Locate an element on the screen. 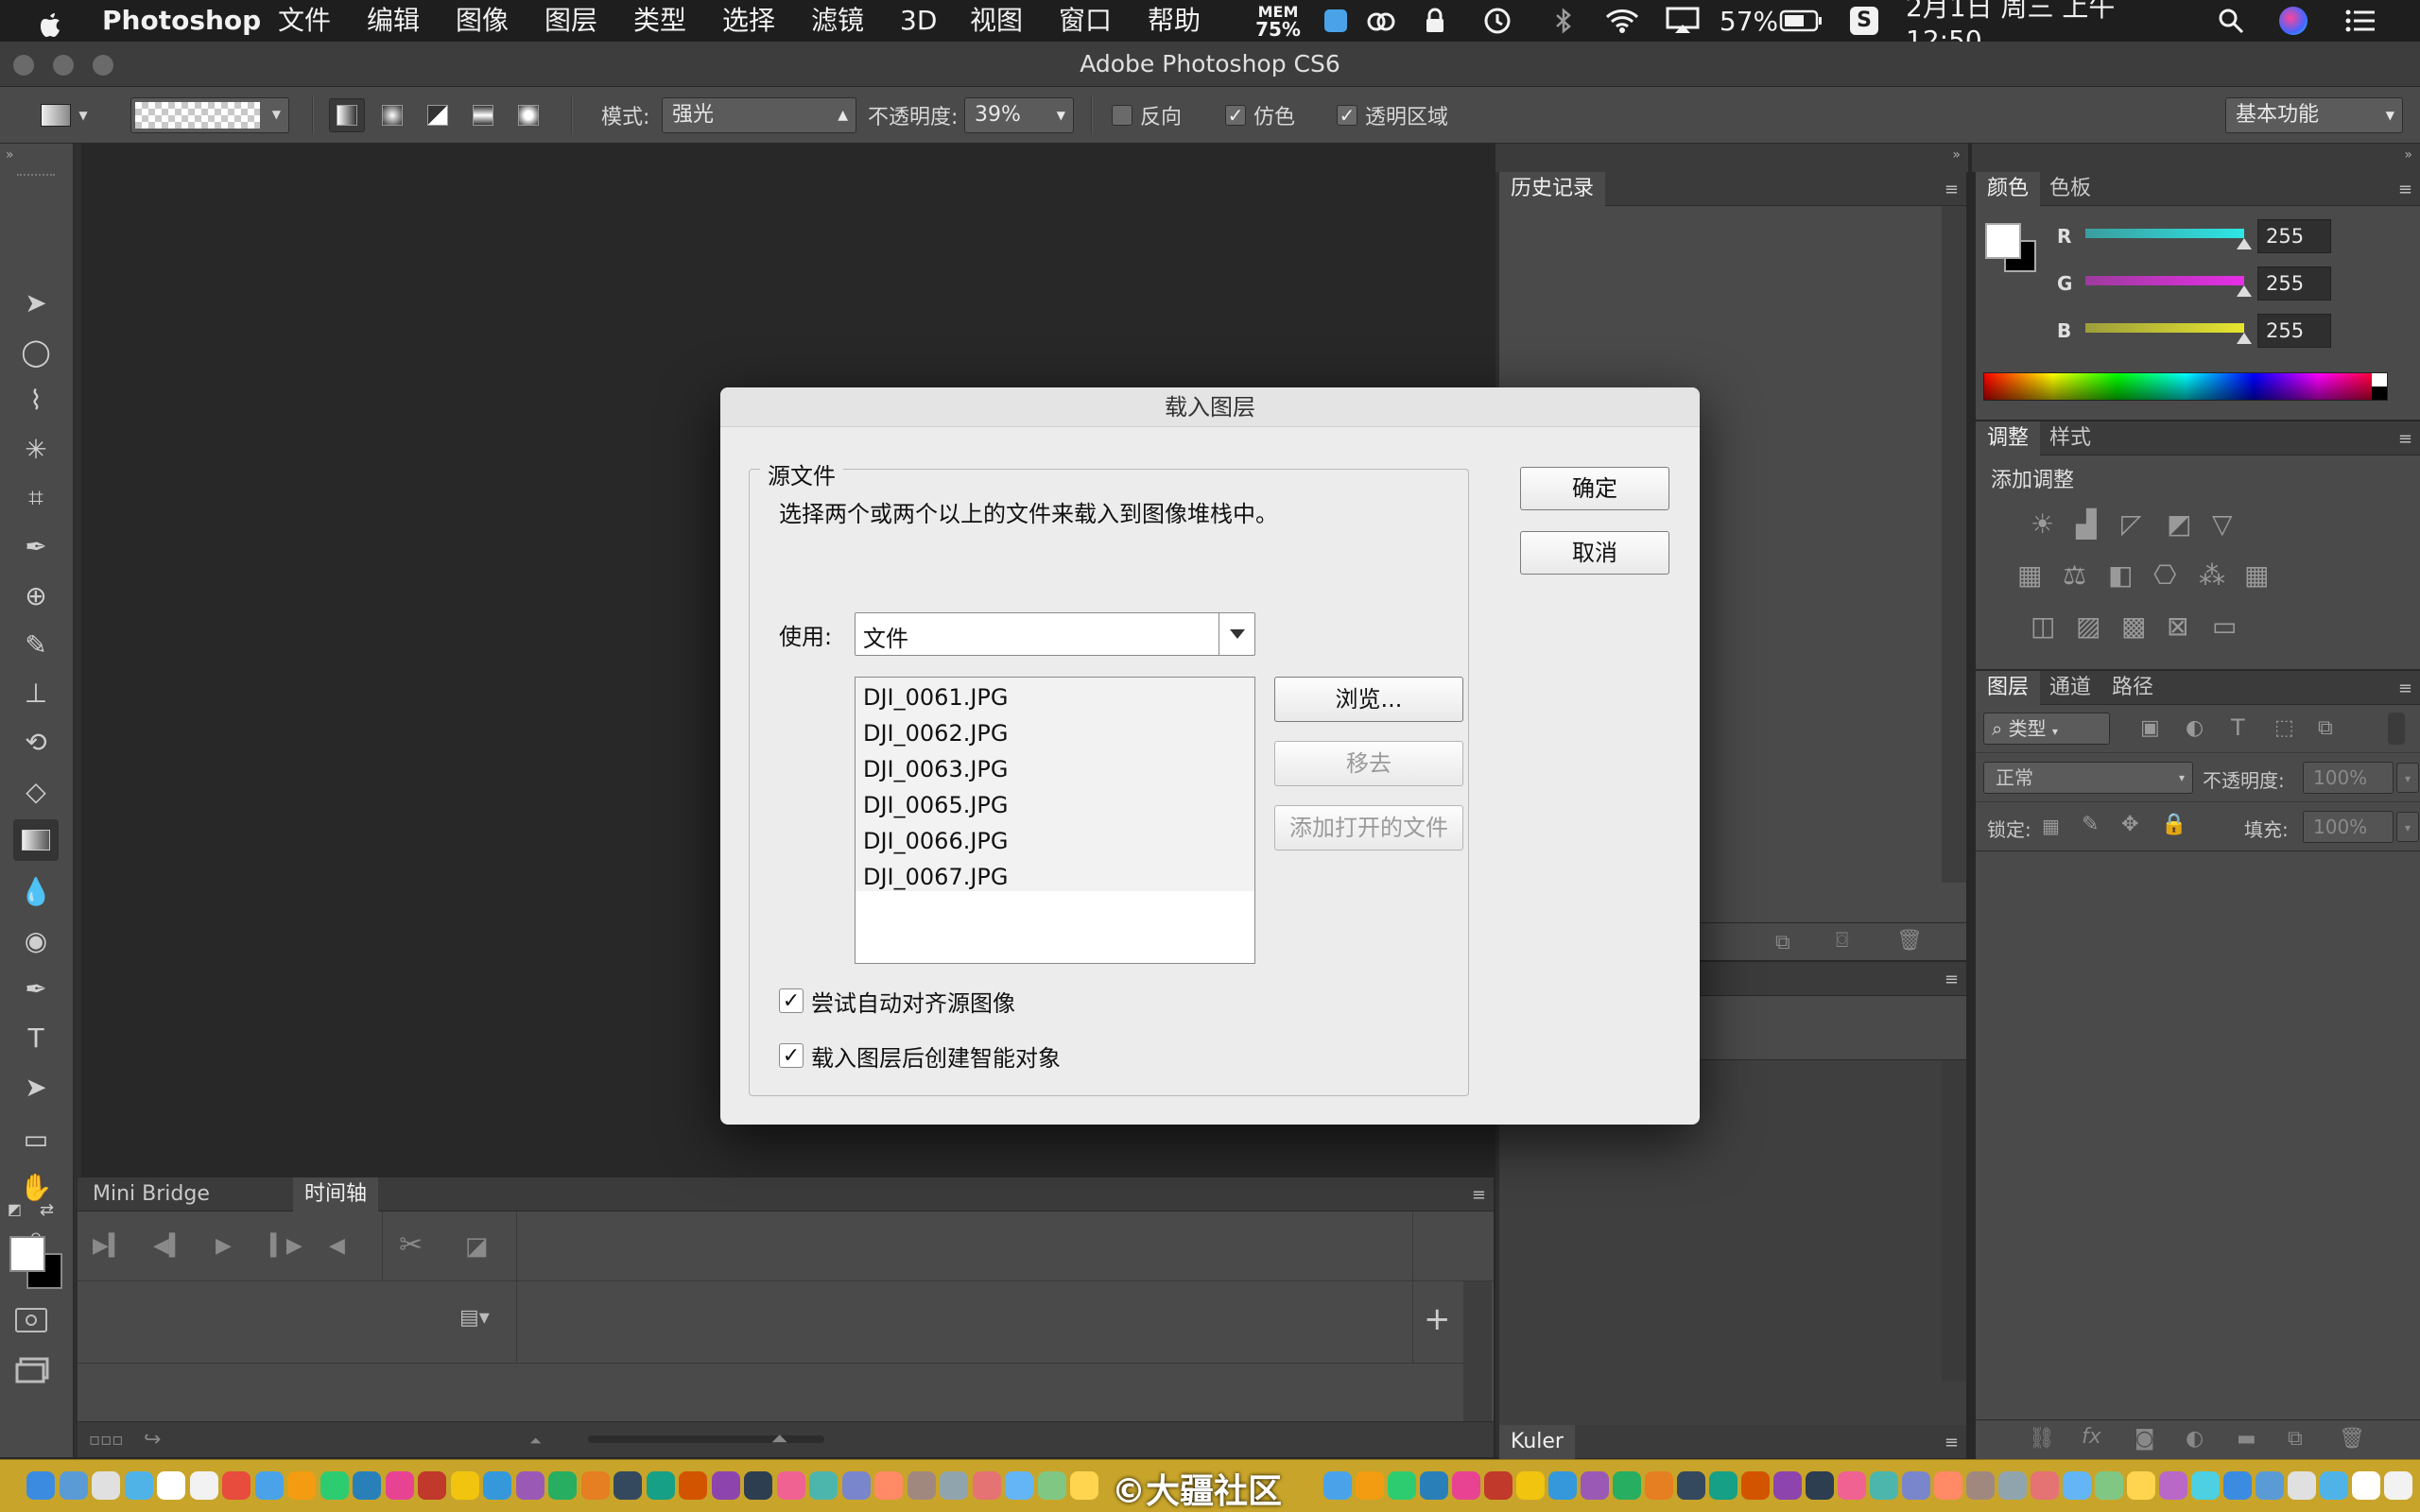 The height and width of the screenshot is (1512, 2420). time-machine-icon is located at coordinates (1497, 21).